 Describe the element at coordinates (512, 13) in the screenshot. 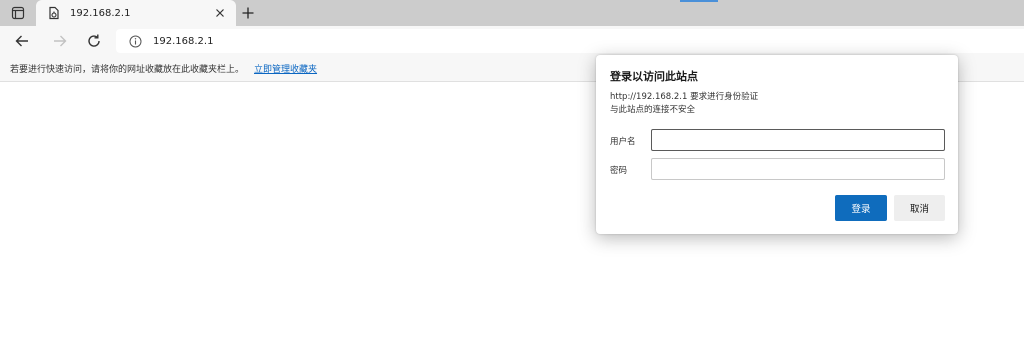

I see `tab-strip: 192.168.2.1` at that location.